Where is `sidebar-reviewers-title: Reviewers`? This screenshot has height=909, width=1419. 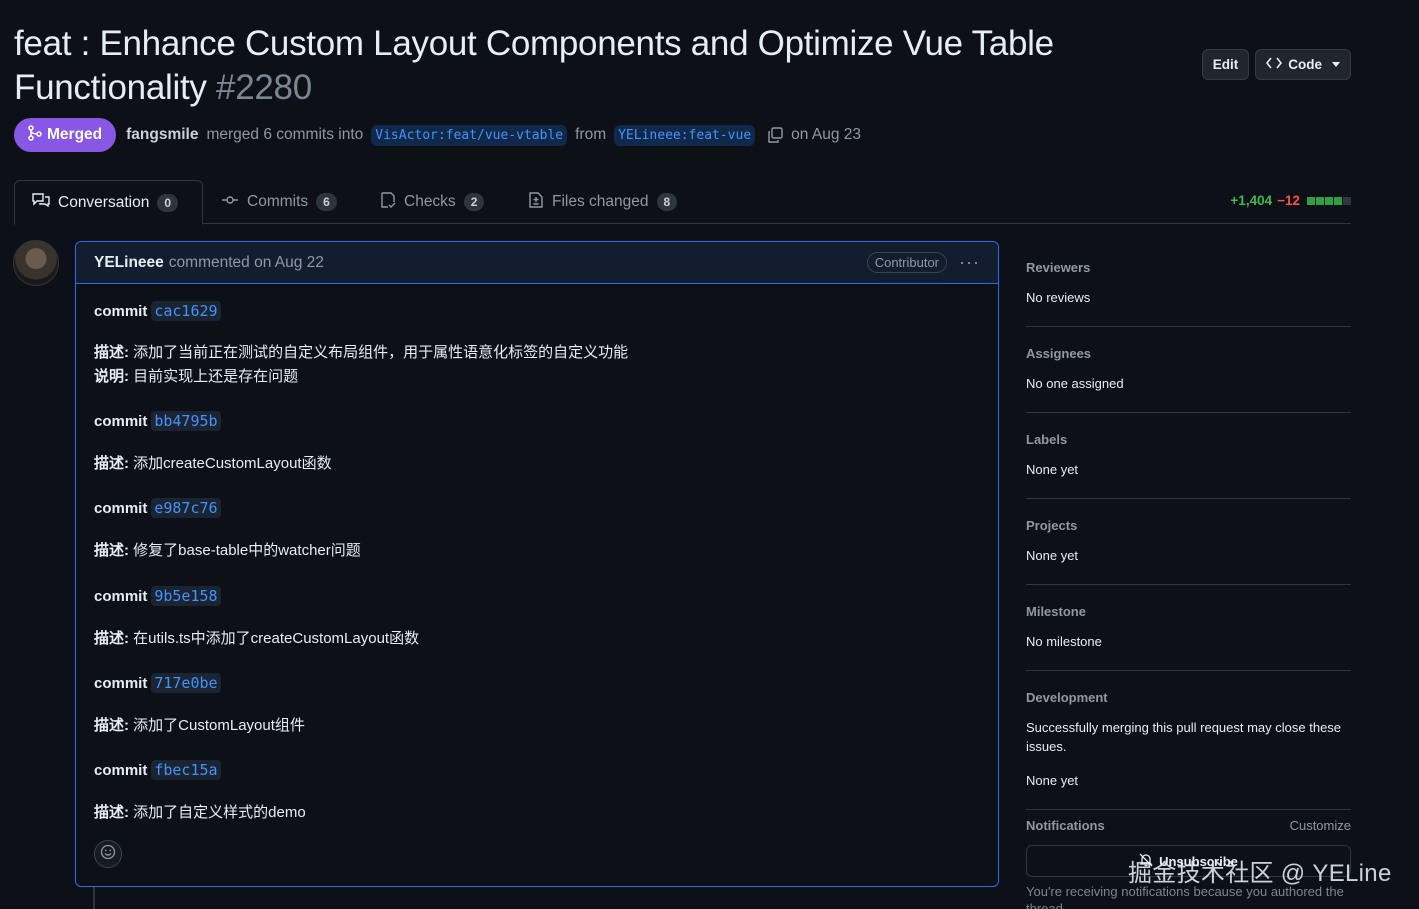 sidebar-reviewers-title: Reviewers is located at coordinates (1058, 267).